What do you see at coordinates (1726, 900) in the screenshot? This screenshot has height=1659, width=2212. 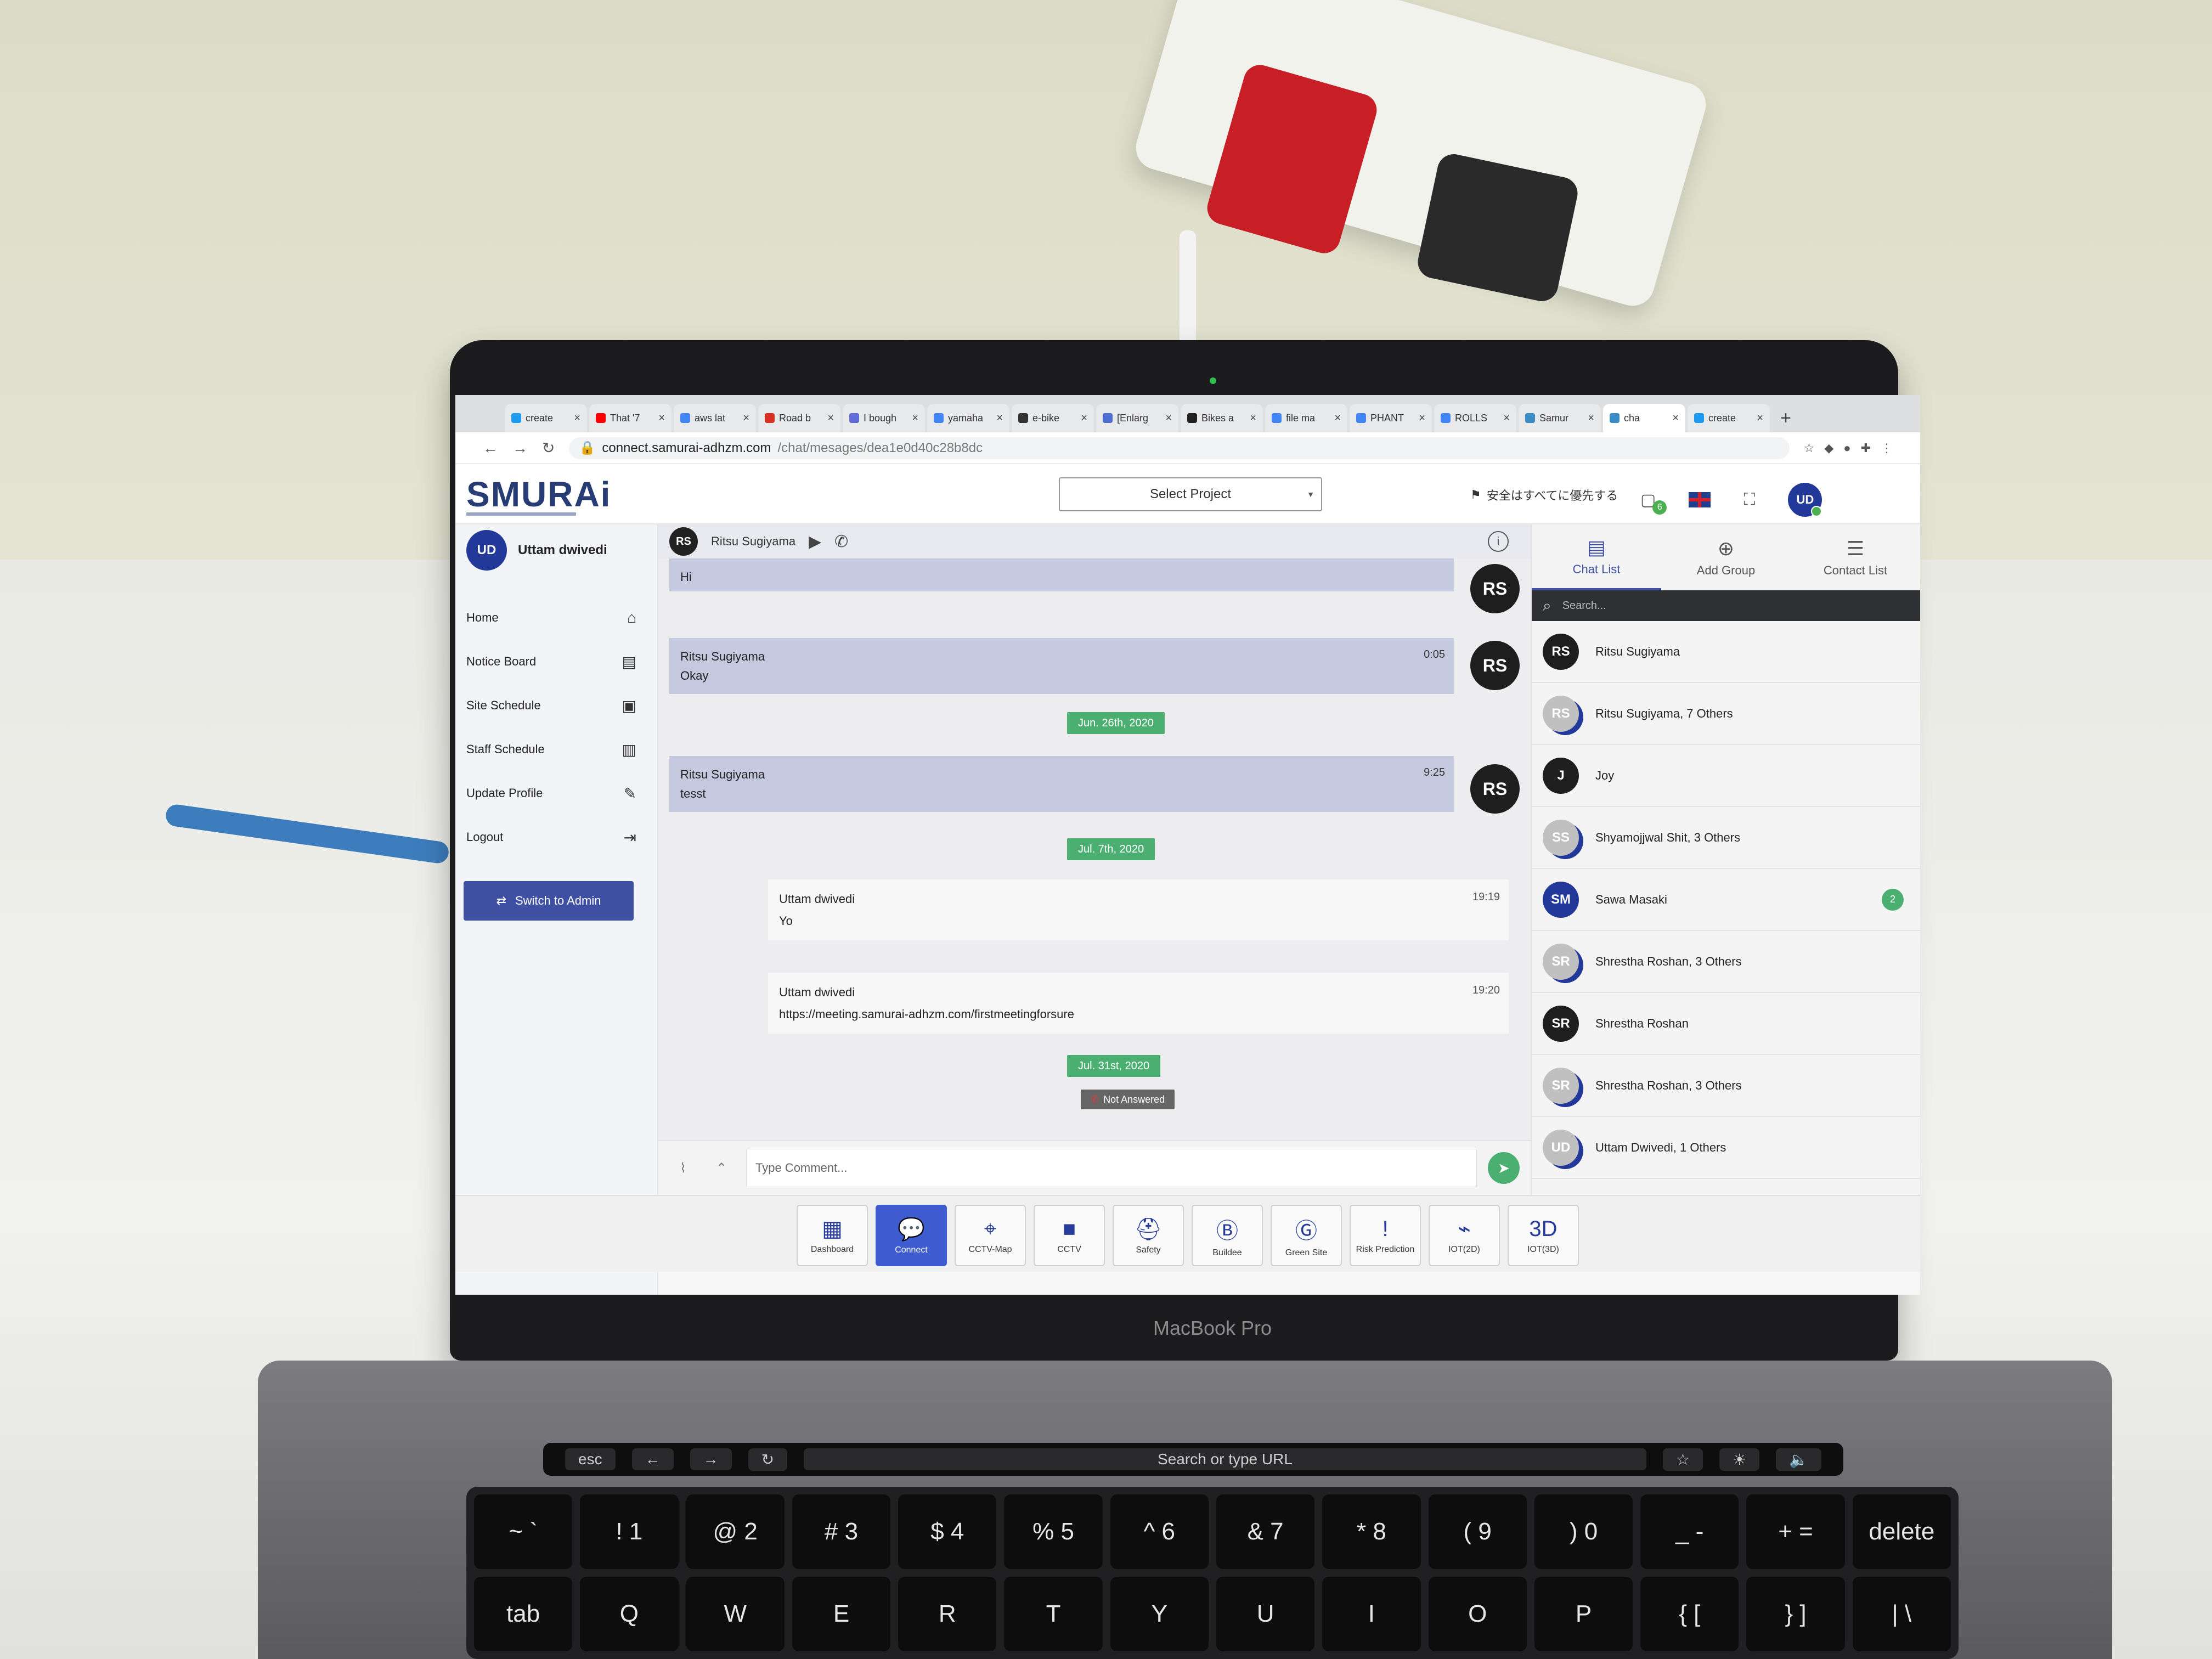 I see `list-item: SM Sawa Masaki 2` at bounding box center [1726, 900].